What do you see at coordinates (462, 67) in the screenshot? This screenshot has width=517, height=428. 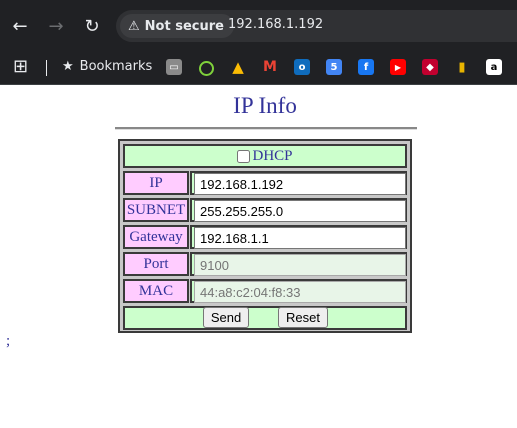 I see `chart-bookmark-icon: ▮` at bounding box center [462, 67].